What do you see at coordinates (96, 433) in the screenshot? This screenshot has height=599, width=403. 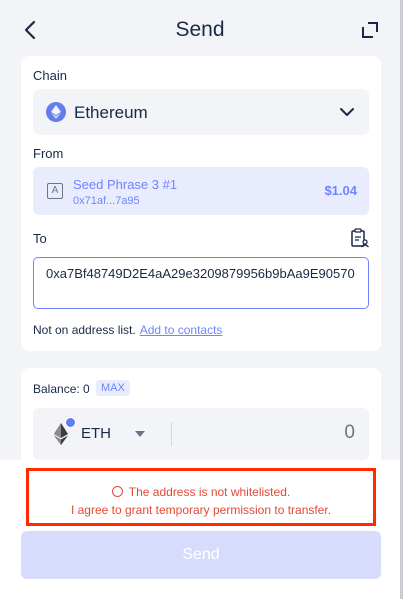 I see `token-symbol: ETH` at bounding box center [96, 433].